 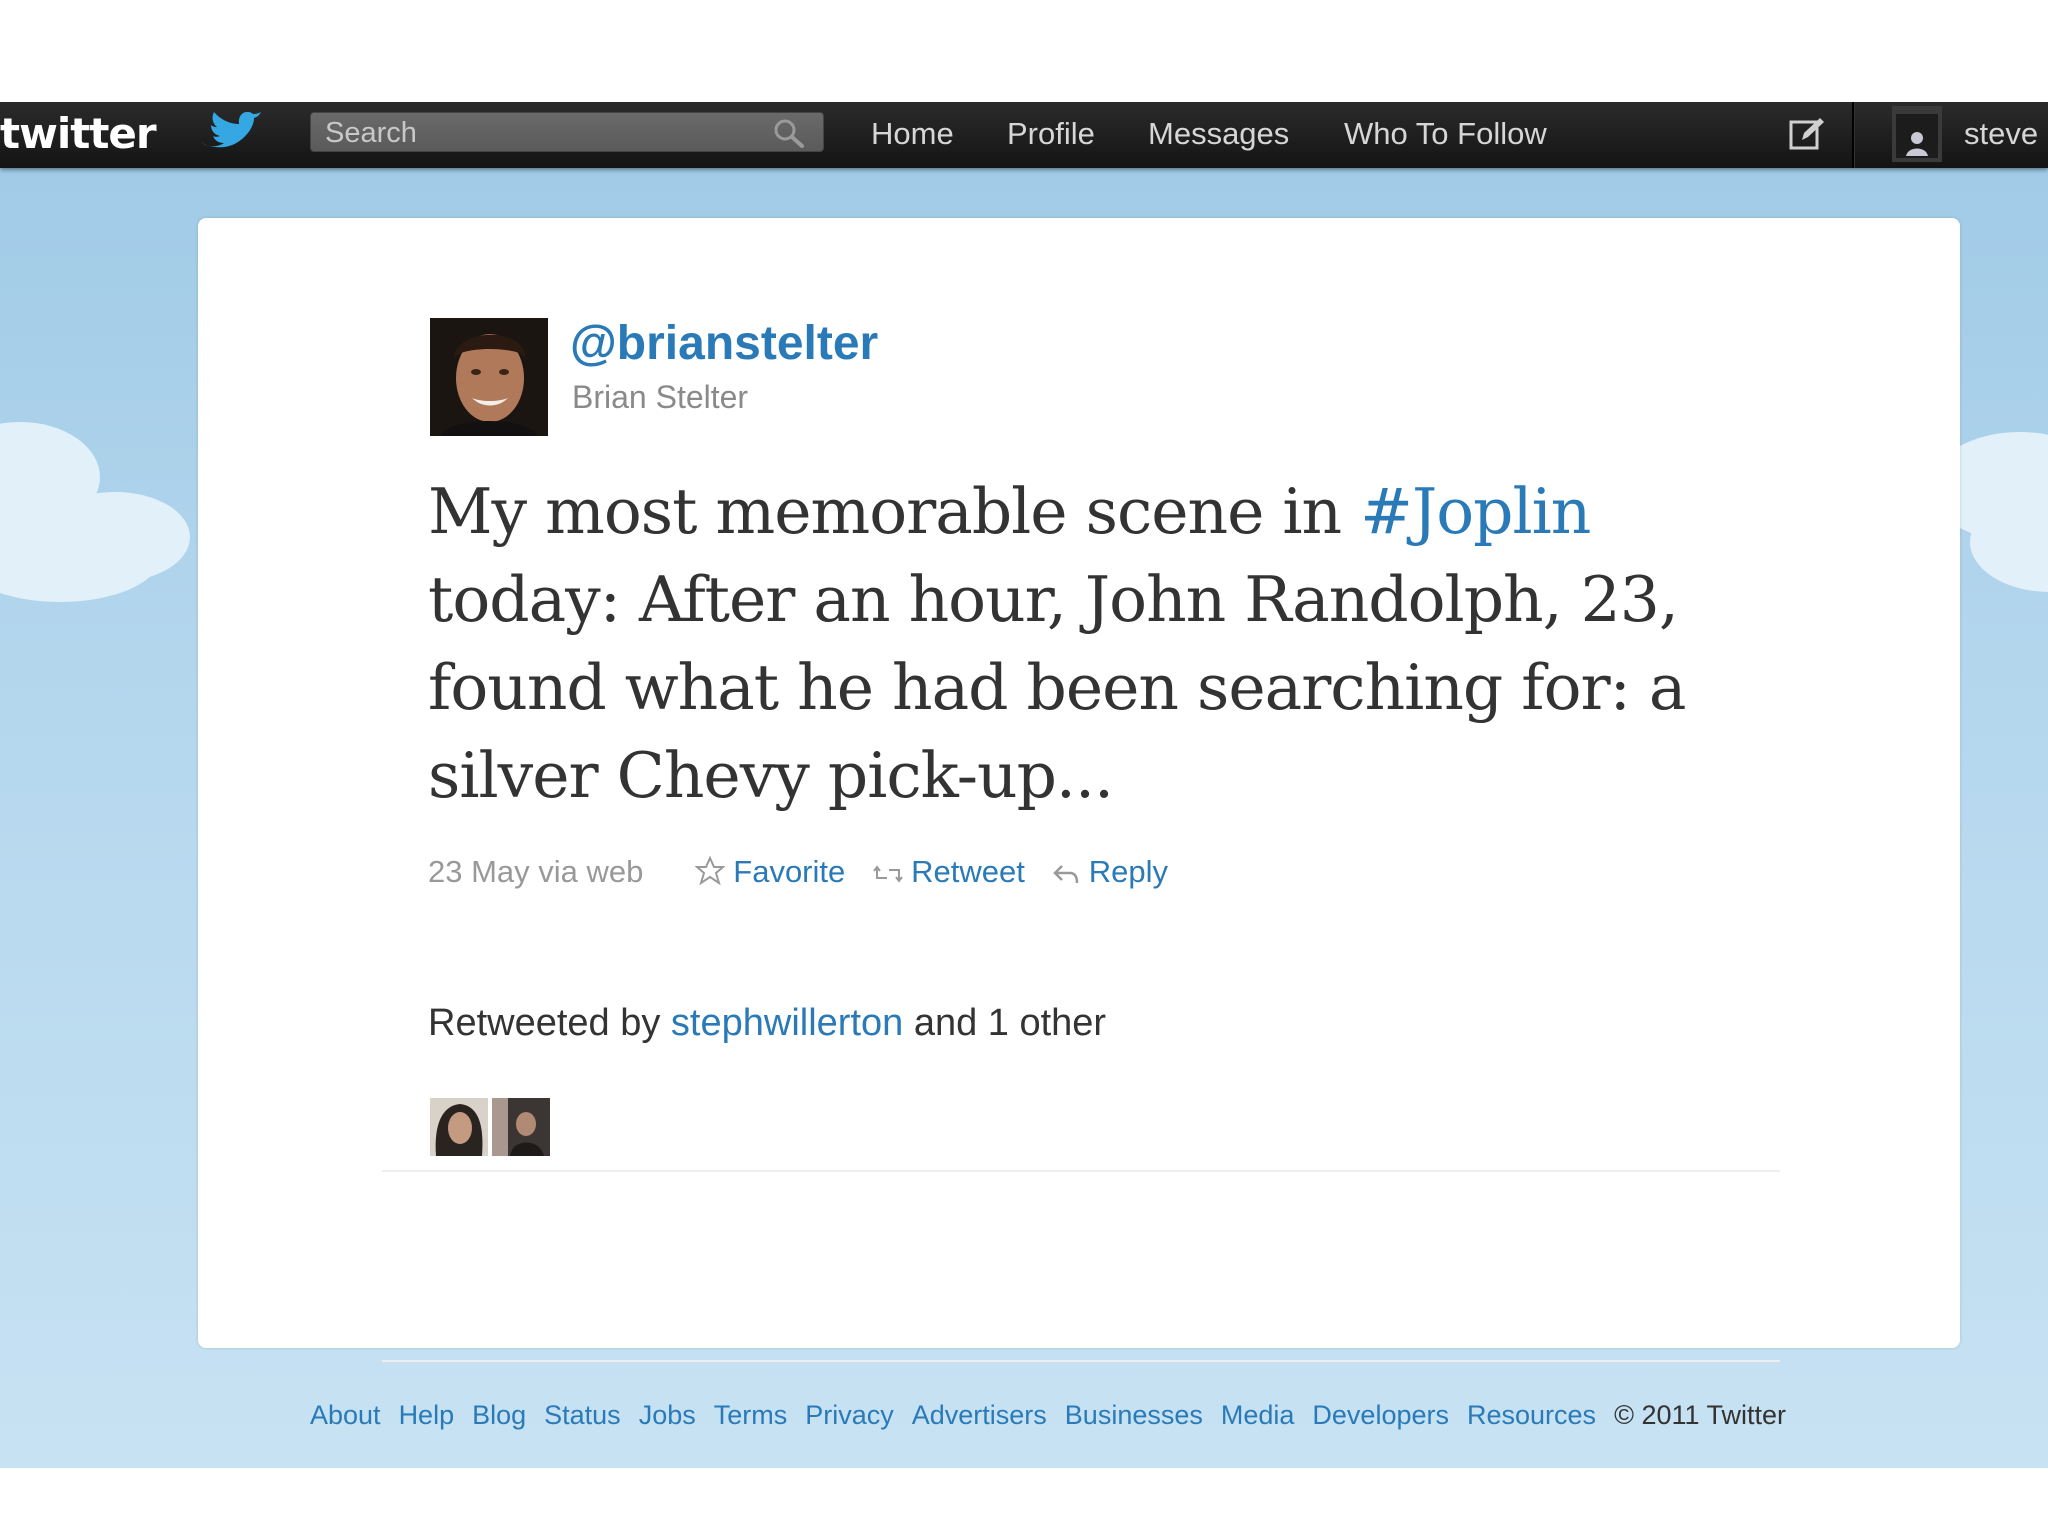 What do you see at coordinates (1218, 134) in the screenshot?
I see `nav-messages: Messages` at bounding box center [1218, 134].